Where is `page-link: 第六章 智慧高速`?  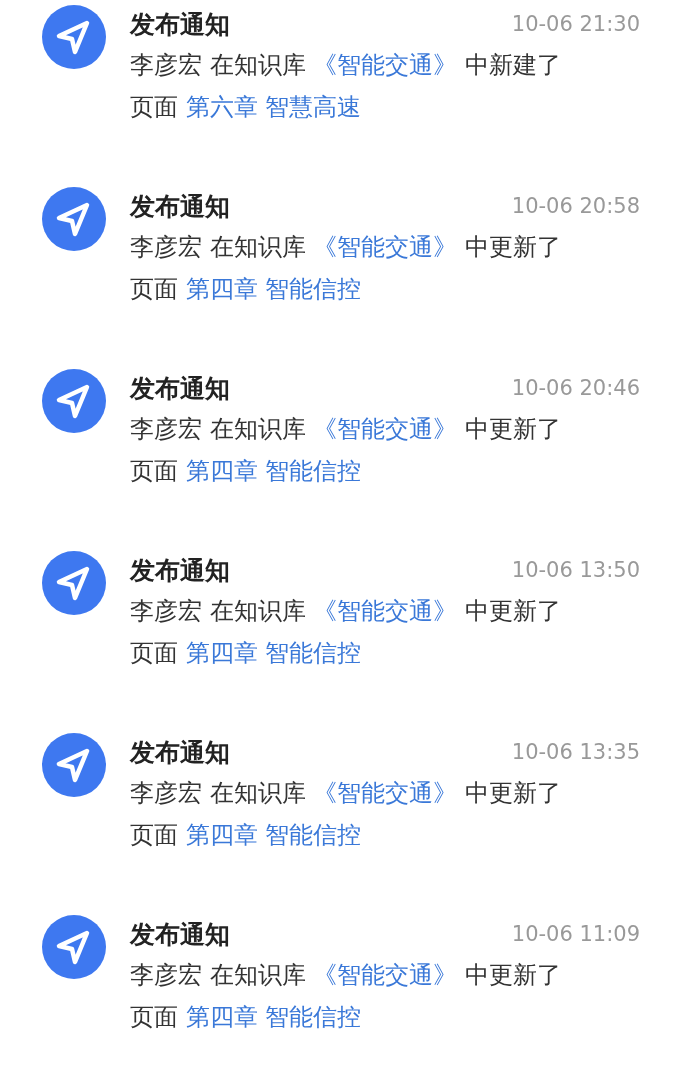
page-link: 第六章 智慧高速 is located at coordinates (273, 107).